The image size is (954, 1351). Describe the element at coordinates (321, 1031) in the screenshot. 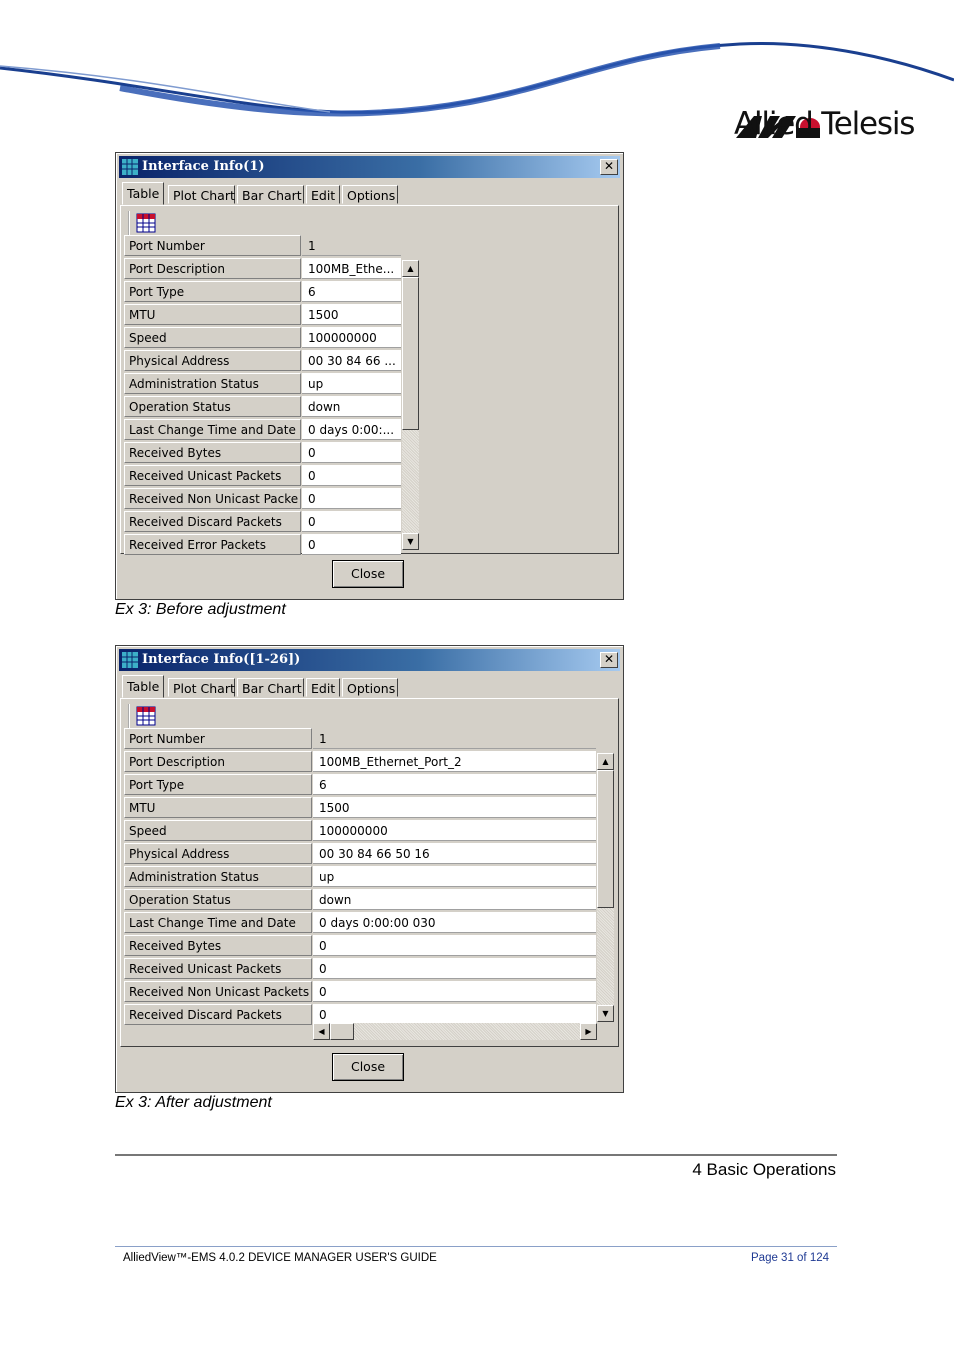

I see `scroll-left-icon: ◀` at that location.